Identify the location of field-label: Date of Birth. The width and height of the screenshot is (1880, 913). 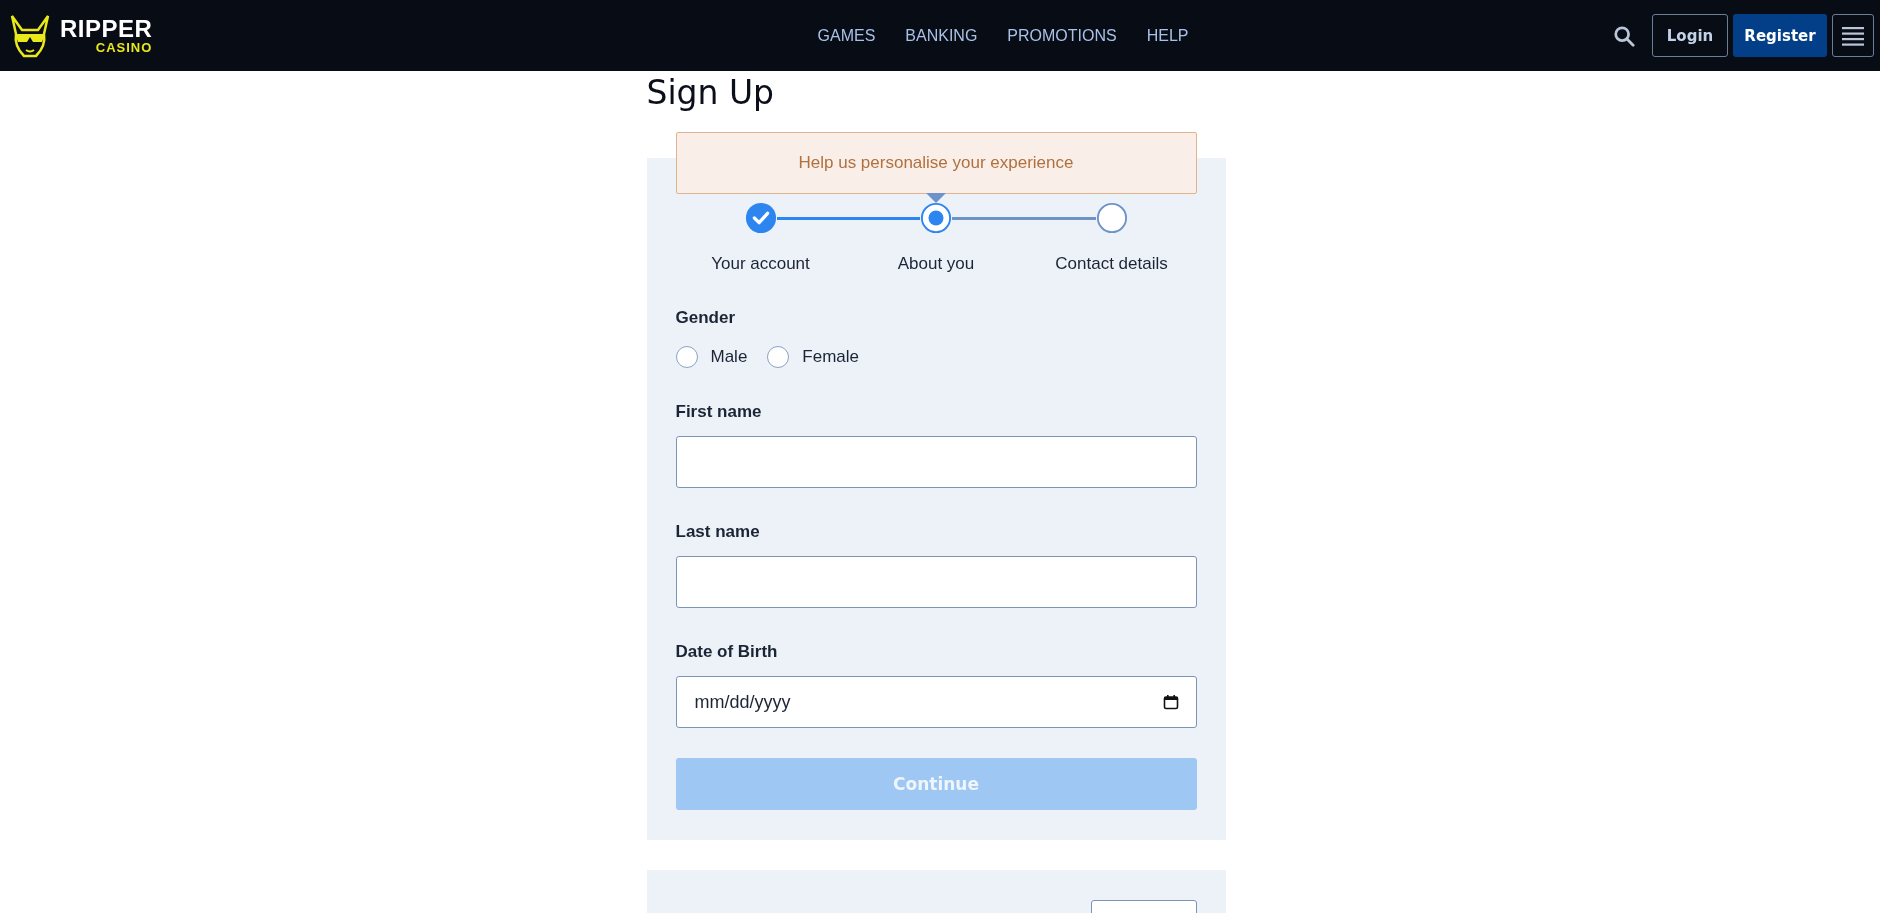
(727, 652).